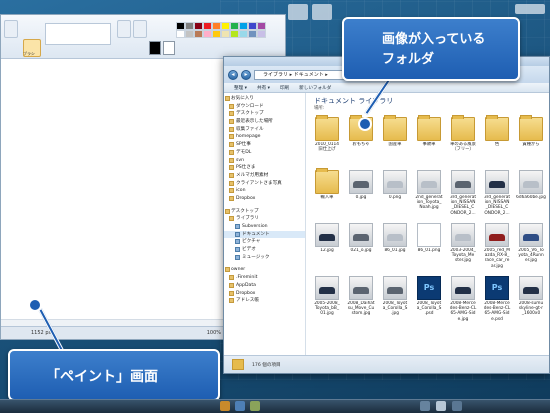 The height and width of the screenshot is (413, 550). What do you see at coordinates (264, 250) in the screenshot?
I see `nav-item: ビデオ` at bounding box center [264, 250].